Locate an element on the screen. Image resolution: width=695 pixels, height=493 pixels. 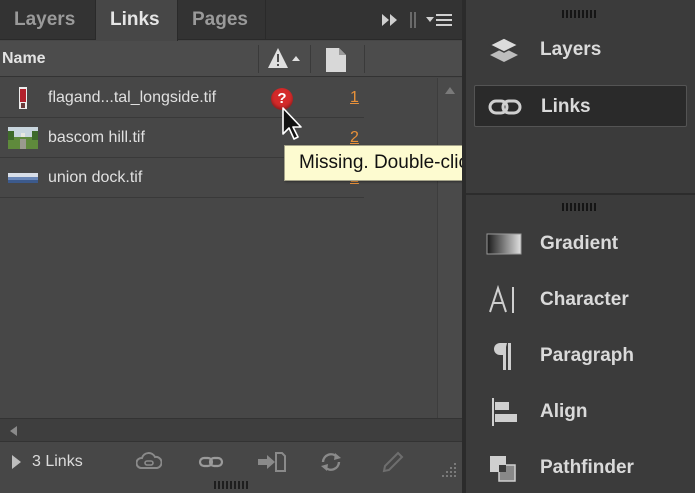
scroll-up-icon is located at coordinates (450, 90).